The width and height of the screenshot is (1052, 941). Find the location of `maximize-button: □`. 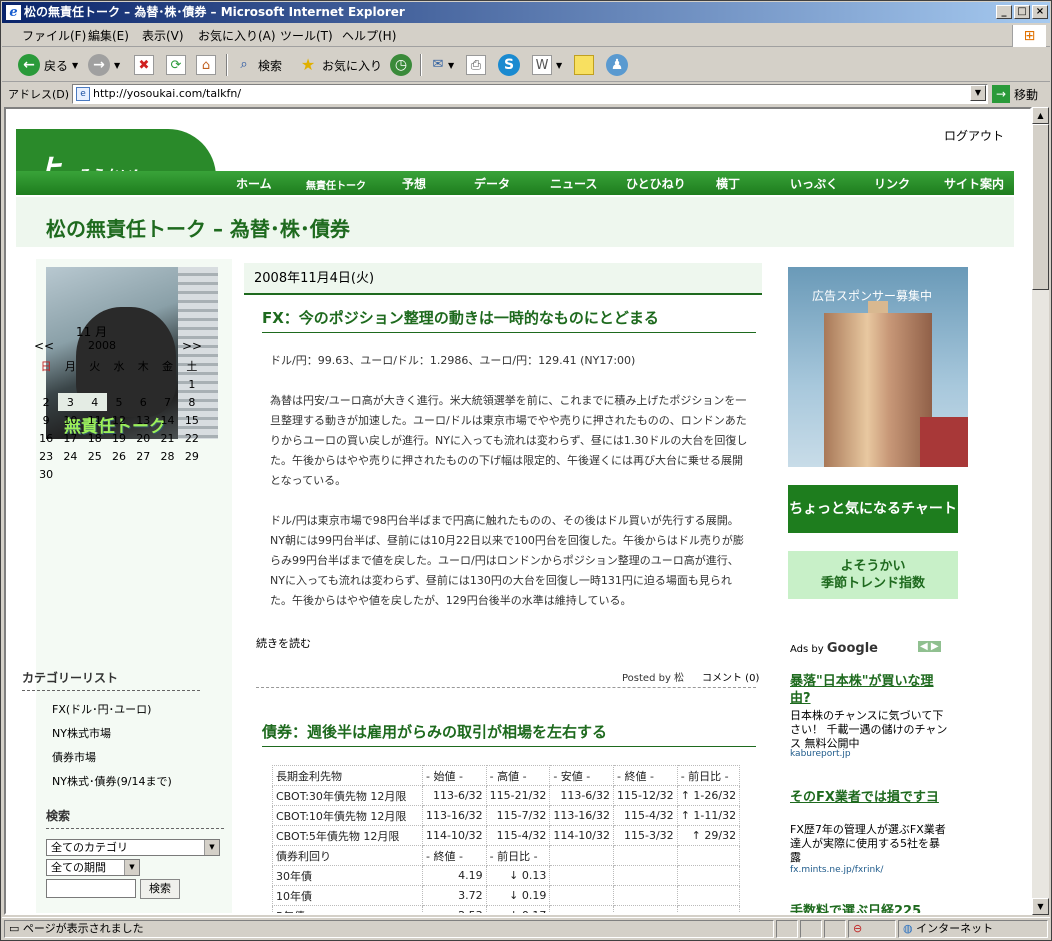

maximize-button: □ is located at coordinates (1022, 12).